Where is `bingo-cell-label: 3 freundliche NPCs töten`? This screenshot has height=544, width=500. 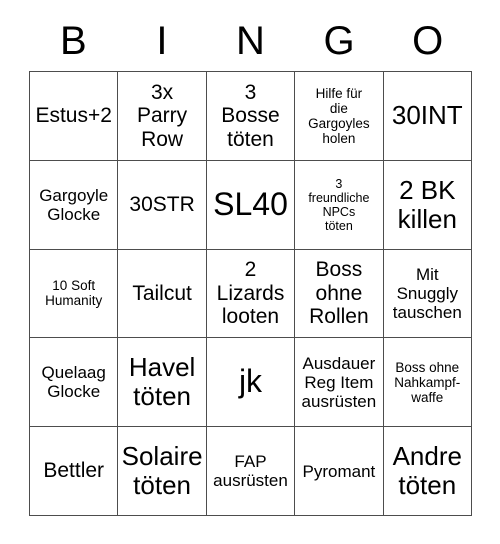
bingo-cell-label: 3 freundliche NPCs töten is located at coordinates (339, 204).